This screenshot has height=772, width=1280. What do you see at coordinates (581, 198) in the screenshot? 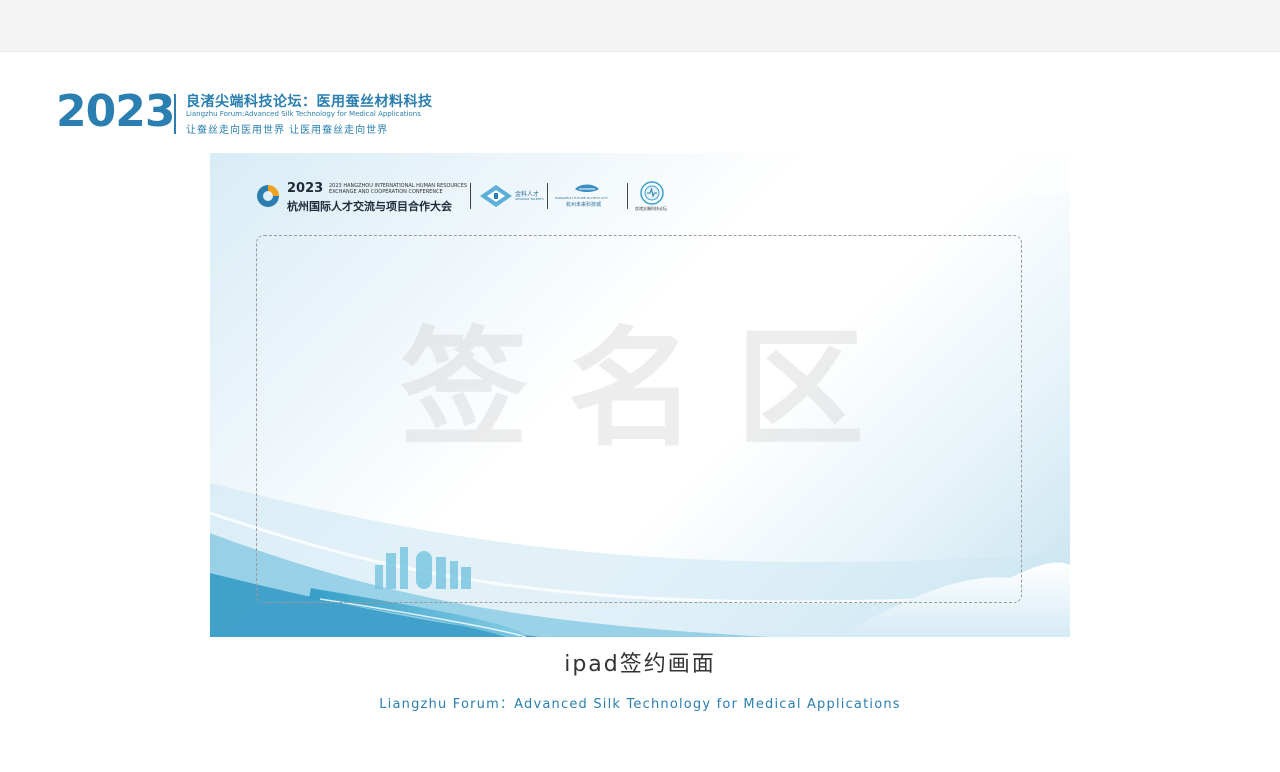
I see `partner-2-sub: HANGZHOU FUTURE SCI-TECH CITY` at bounding box center [581, 198].